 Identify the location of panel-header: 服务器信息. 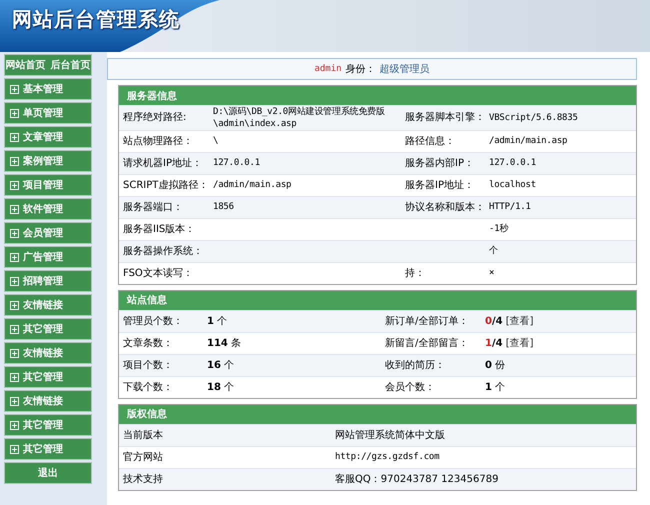
(377, 95).